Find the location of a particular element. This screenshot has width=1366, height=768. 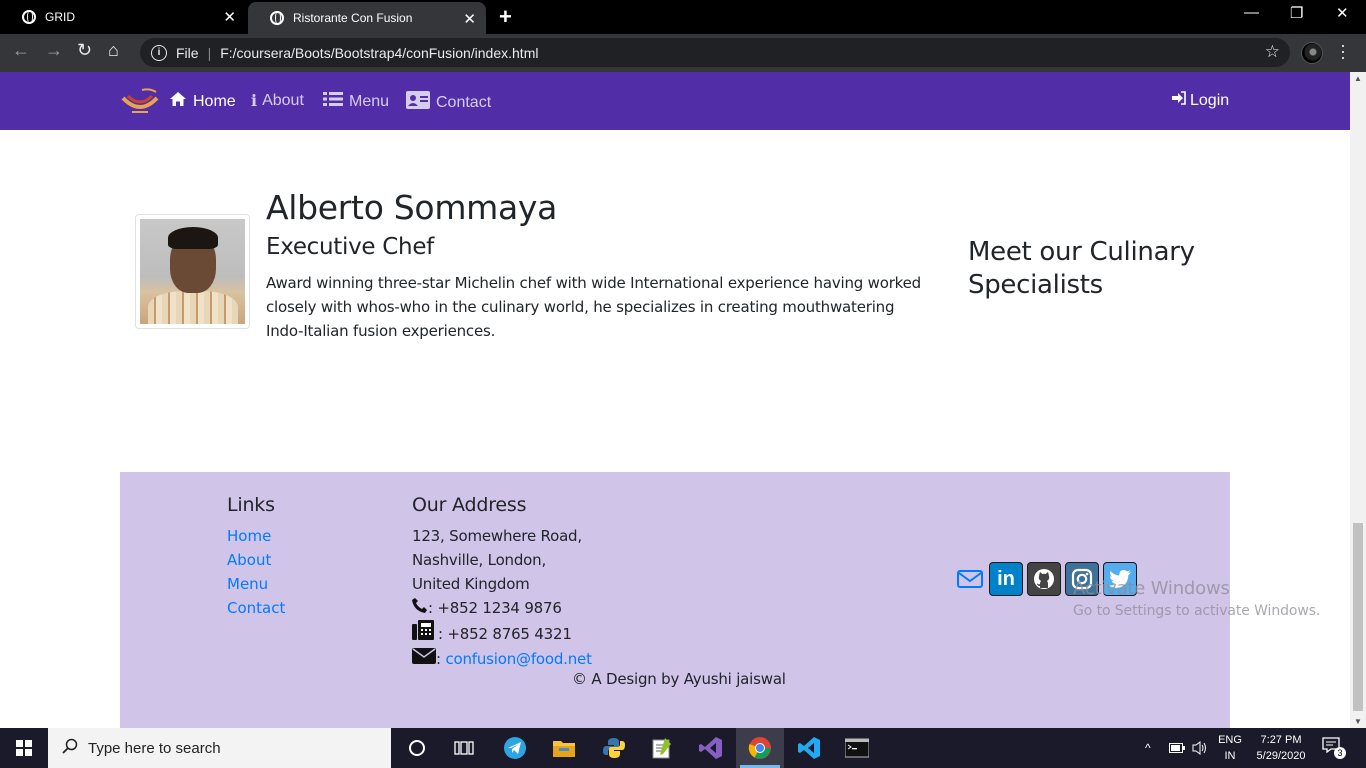

home-page-icon: ⌂ is located at coordinates (113, 50).